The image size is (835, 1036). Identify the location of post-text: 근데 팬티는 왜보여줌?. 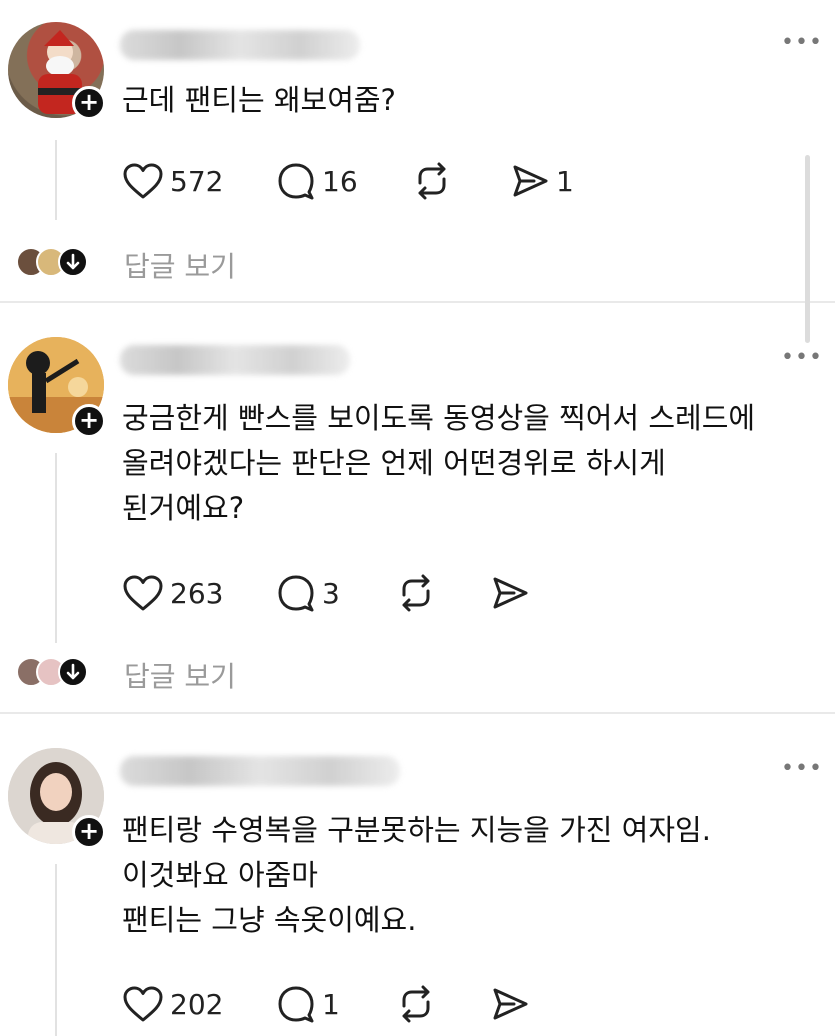
(259, 100).